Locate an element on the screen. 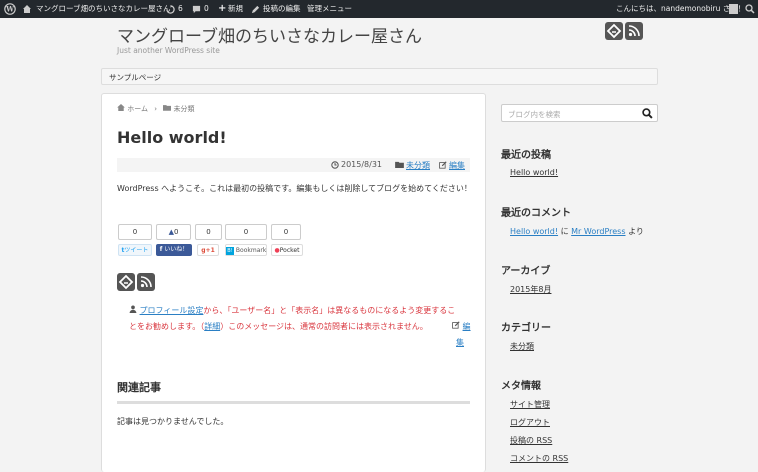 This screenshot has height=472, width=758. recent-post-link: Hello world! is located at coordinates (534, 172).